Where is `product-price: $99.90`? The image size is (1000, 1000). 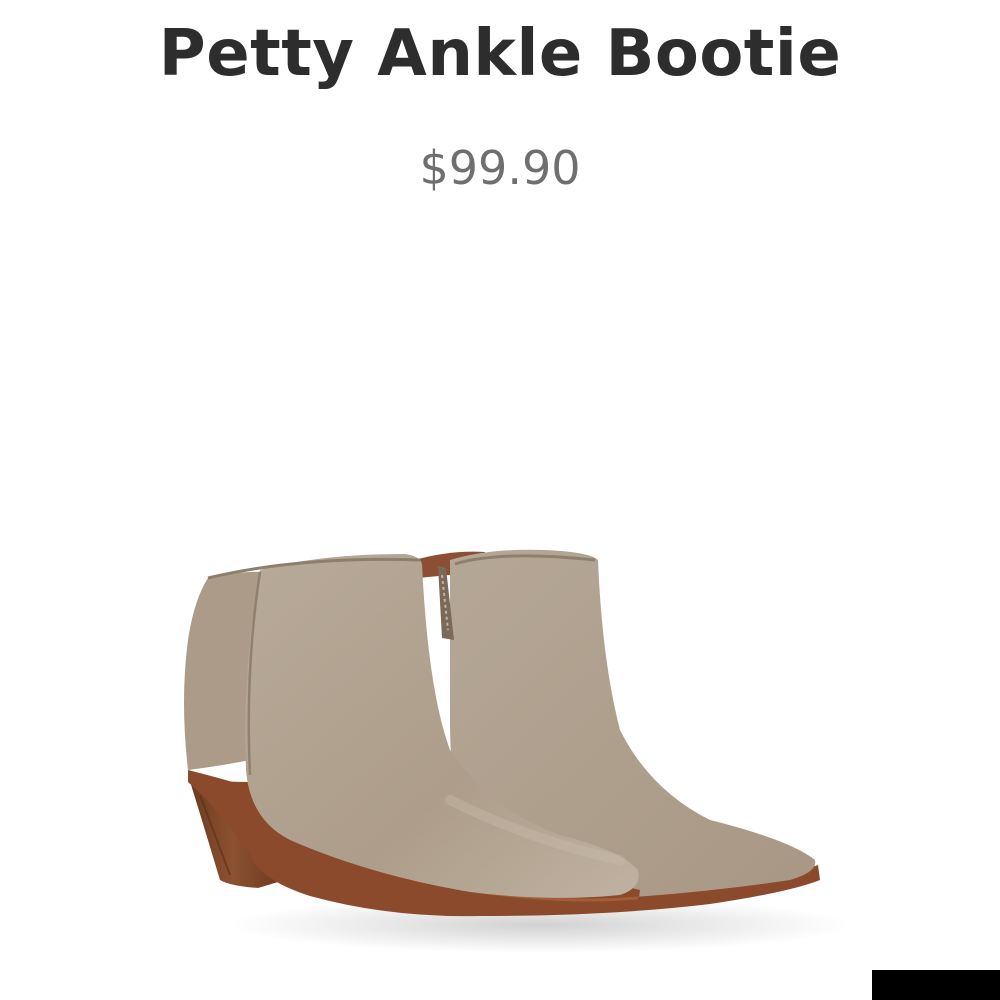
product-price: $99.90 is located at coordinates (500, 168).